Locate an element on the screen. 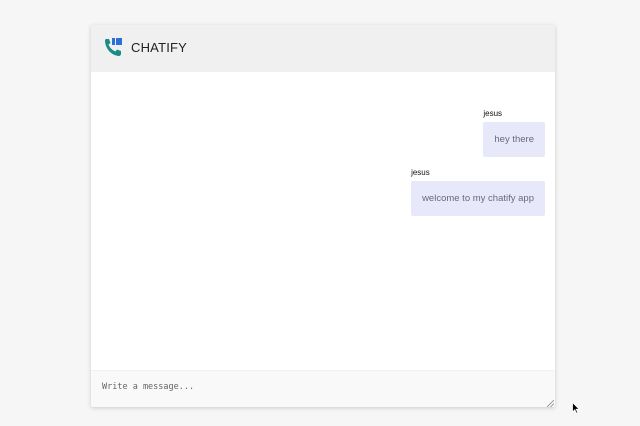 Image resolution: width=640 pixels, height=426 pixels. app-title: CHATIFY is located at coordinates (159, 47).